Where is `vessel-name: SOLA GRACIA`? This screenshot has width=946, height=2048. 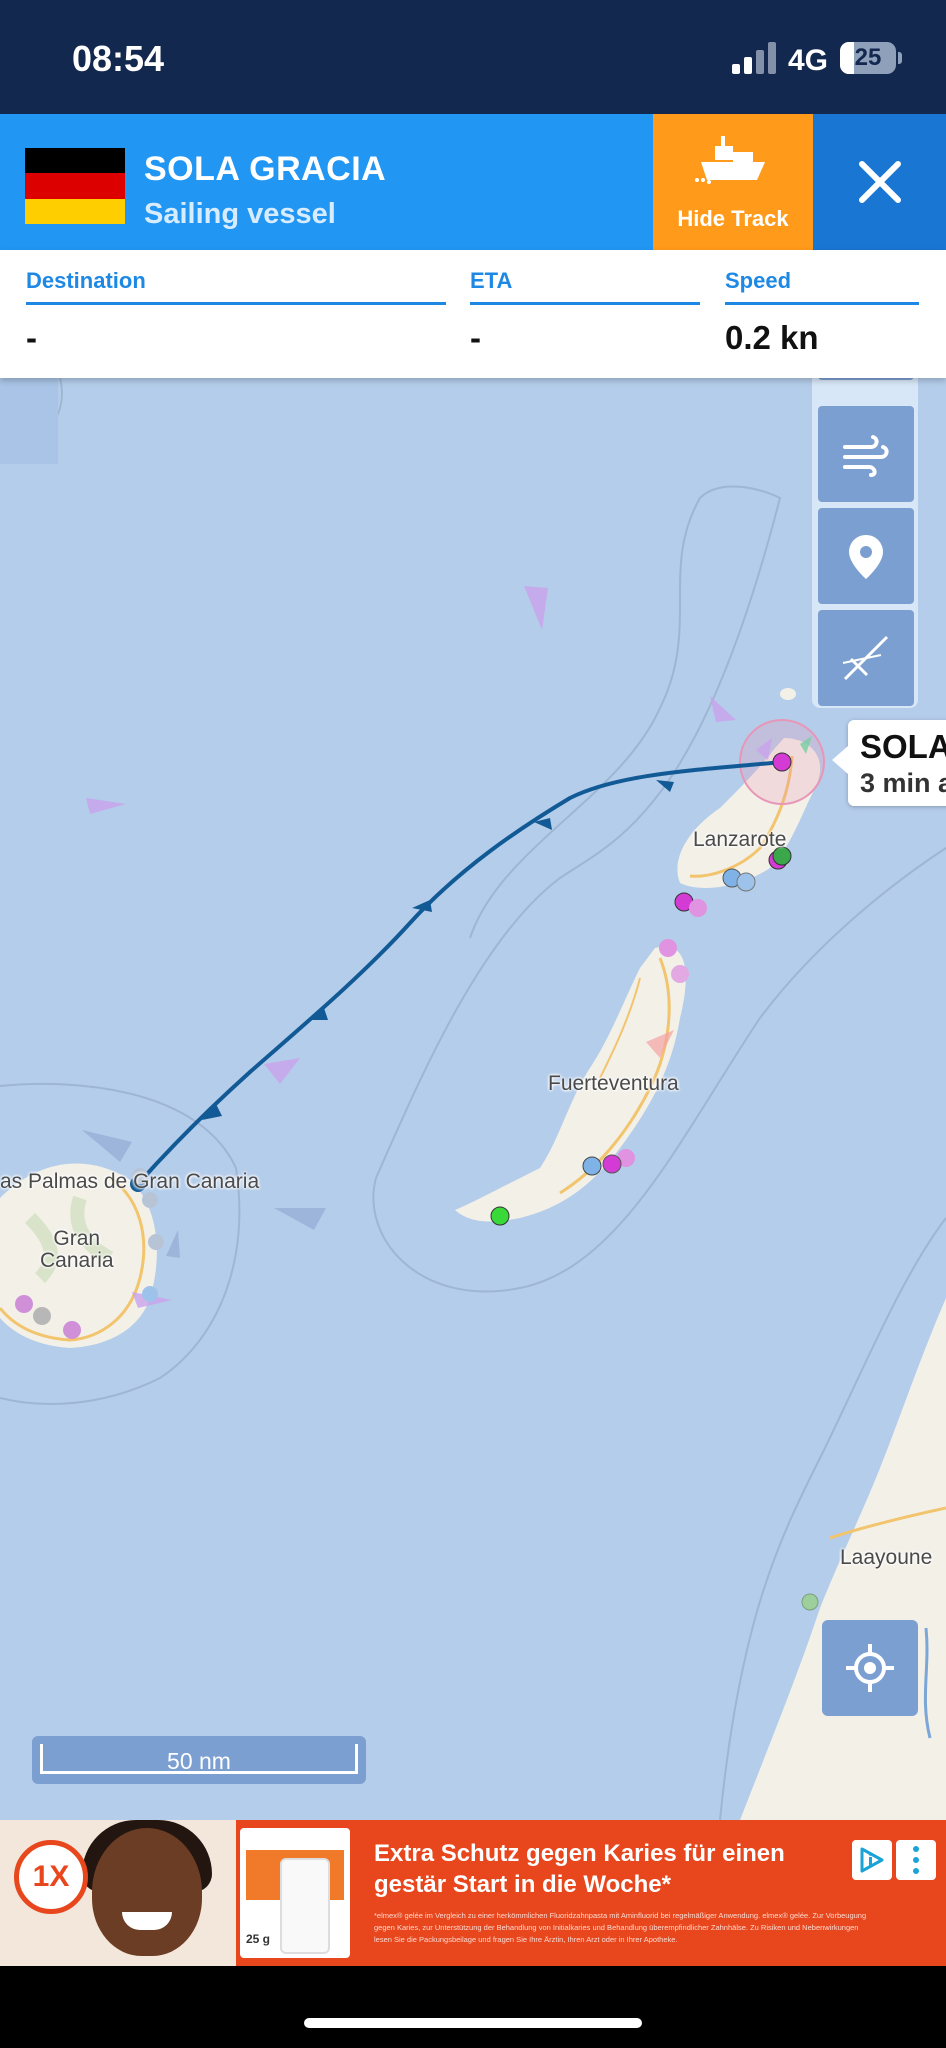
vessel-name: SOLA GRACIA is located at coordinates (265, 169).